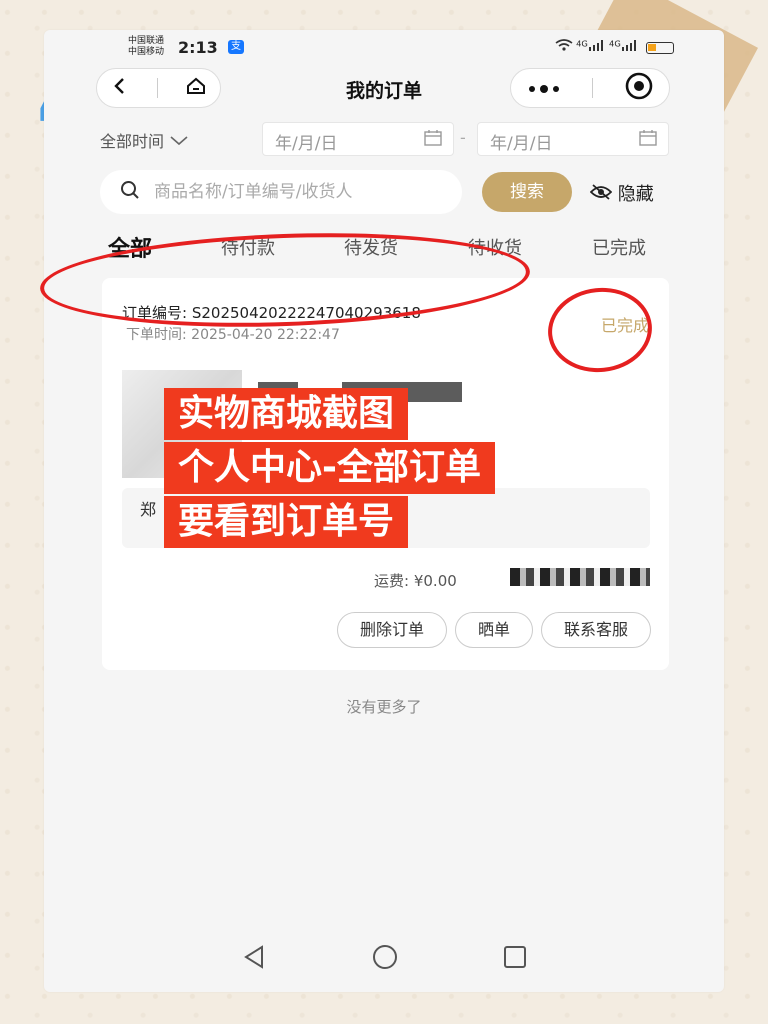 Image resolution: width=768 pixels, height=1024 pixels. Describe the element at coordinates (593, 88) in the screenshot. I see `capsule-divider` at that location.